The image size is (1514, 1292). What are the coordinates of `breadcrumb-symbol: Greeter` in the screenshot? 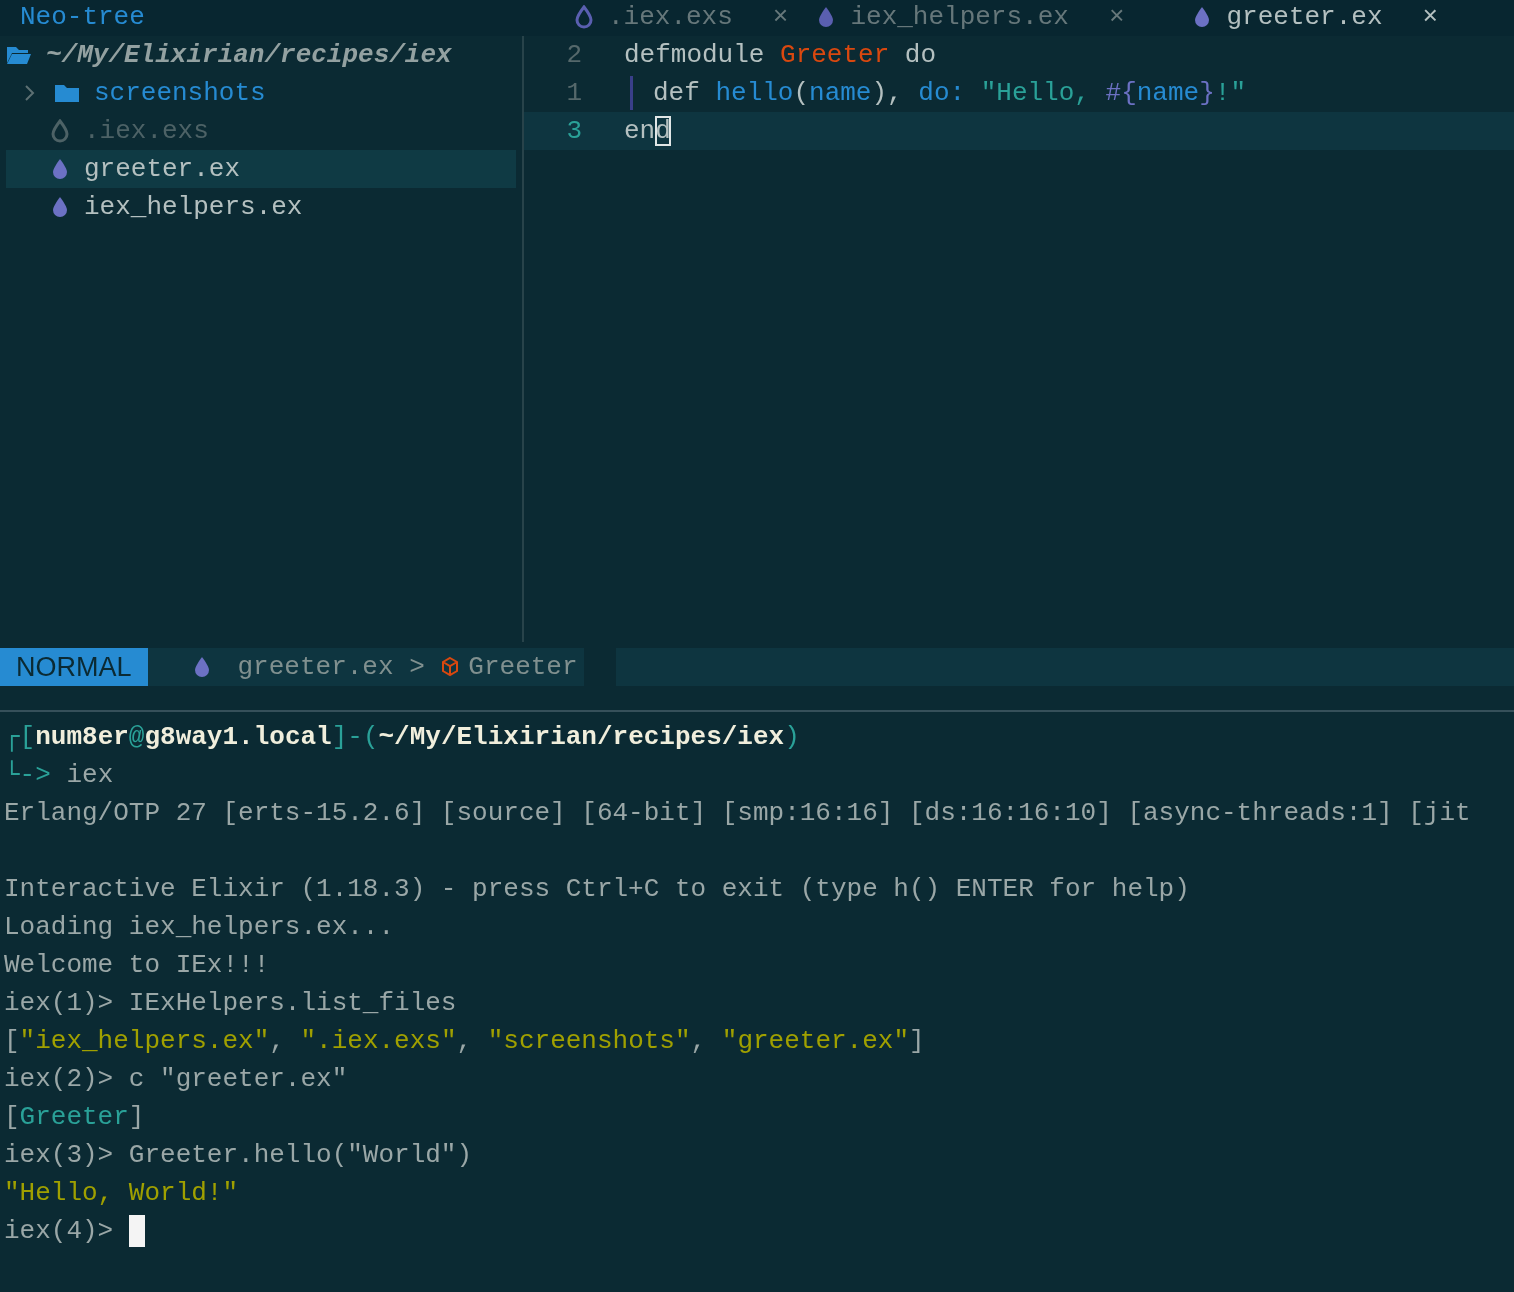 It's located at (523, 667).